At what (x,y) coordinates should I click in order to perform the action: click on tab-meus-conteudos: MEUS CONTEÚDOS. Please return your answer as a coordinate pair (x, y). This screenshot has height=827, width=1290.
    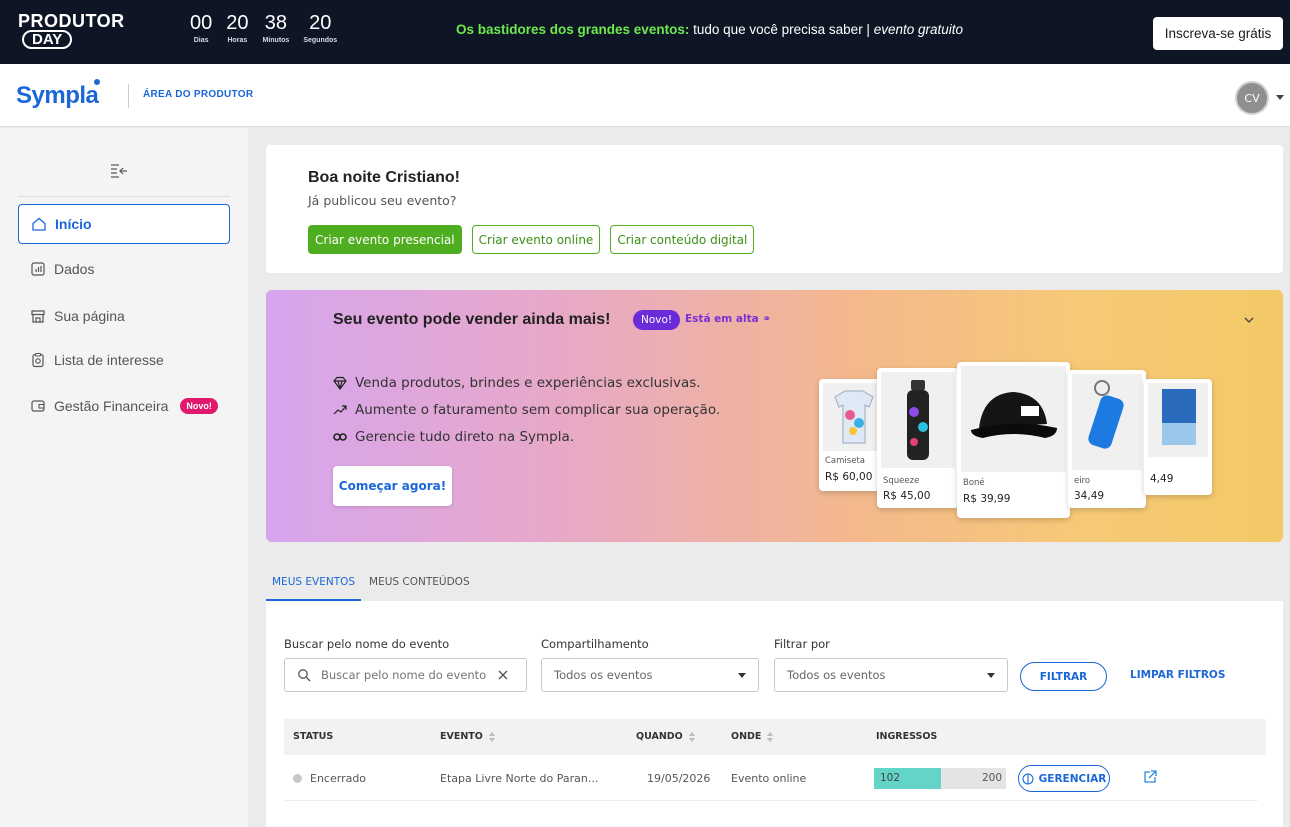
    Looking at the image, I should click on (419, 586).